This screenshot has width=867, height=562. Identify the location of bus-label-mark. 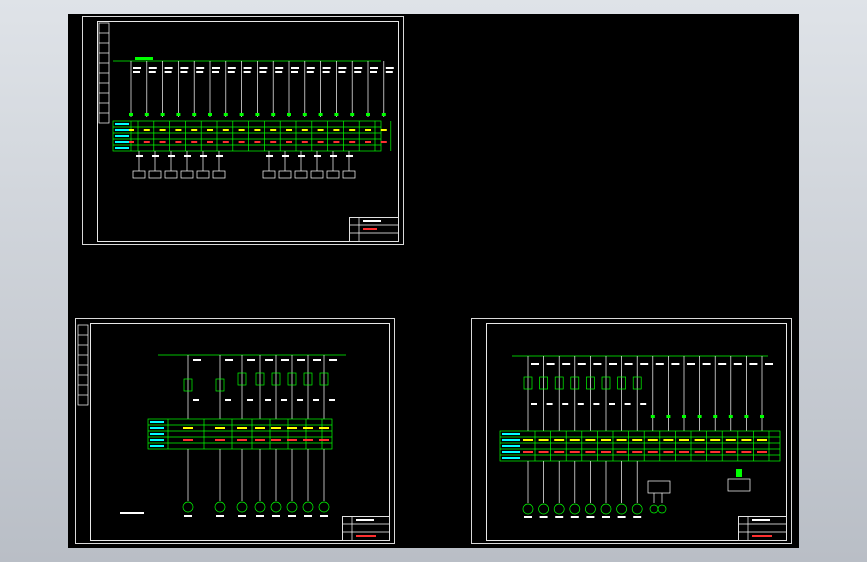
(144, 58).